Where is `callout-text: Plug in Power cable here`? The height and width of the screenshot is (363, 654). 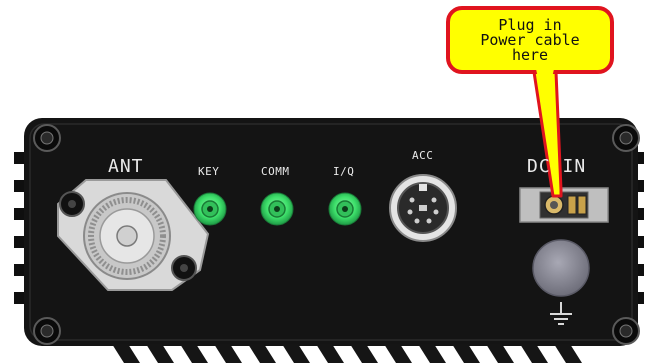 callout-text: Plug in Power cable here is located at coordinates (530, 40).